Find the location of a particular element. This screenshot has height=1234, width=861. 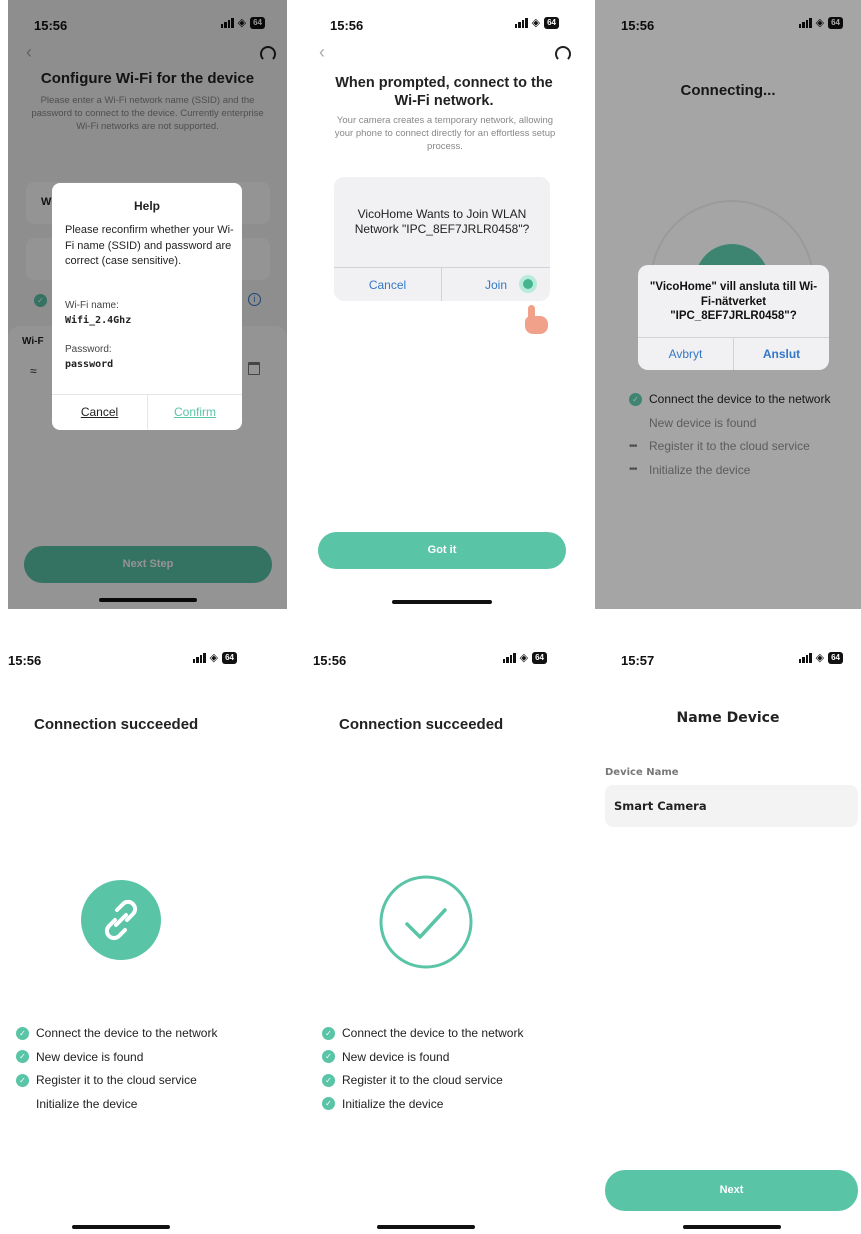

device-name-value: Smart Camera is located at coordinates (660, 806).